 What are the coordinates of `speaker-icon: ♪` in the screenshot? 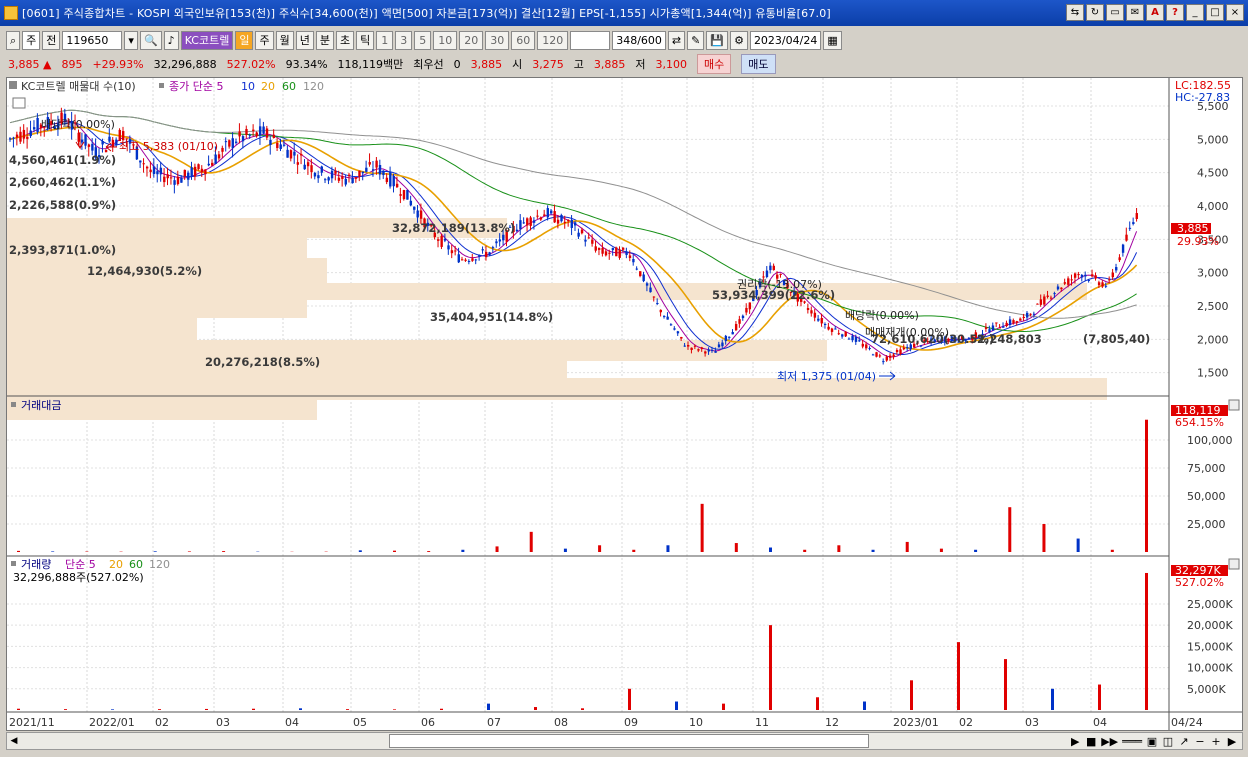 It's located at (171, 40).